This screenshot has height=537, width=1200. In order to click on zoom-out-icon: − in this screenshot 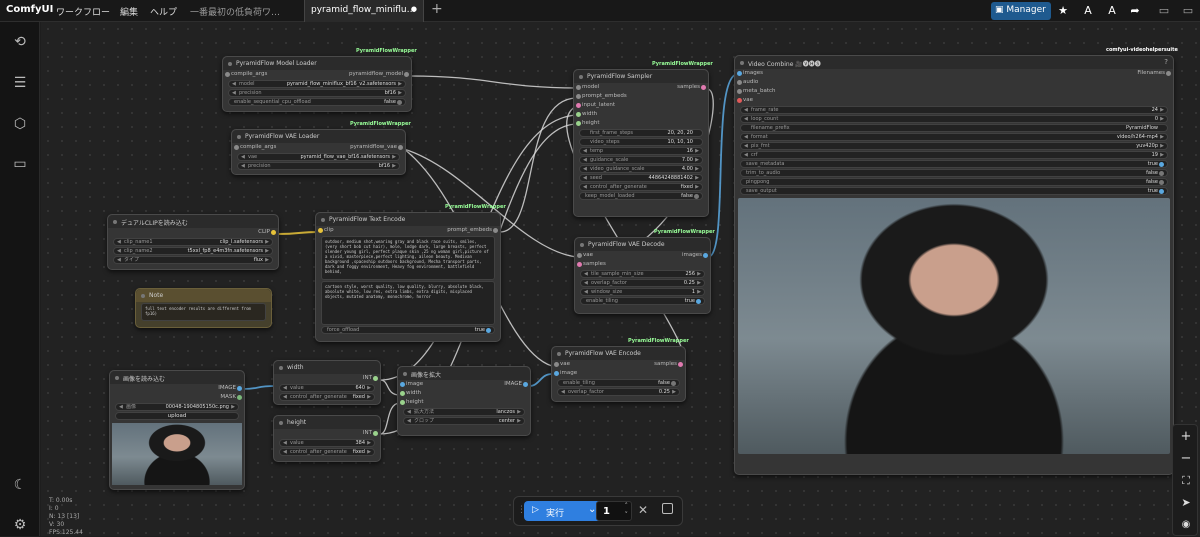, I will do `click(1186, 459)`.